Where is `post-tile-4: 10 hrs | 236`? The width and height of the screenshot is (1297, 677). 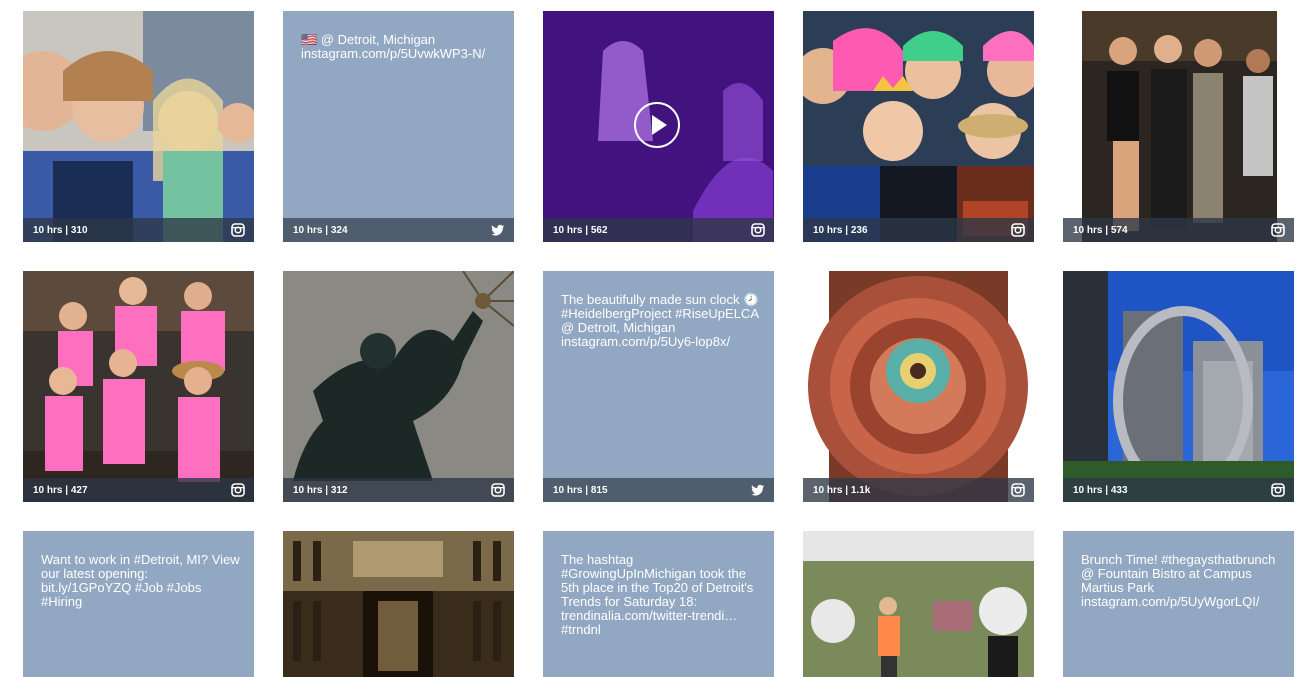 post-tile-4: 10 hrs | 236 is located at coordinates (918, 126).